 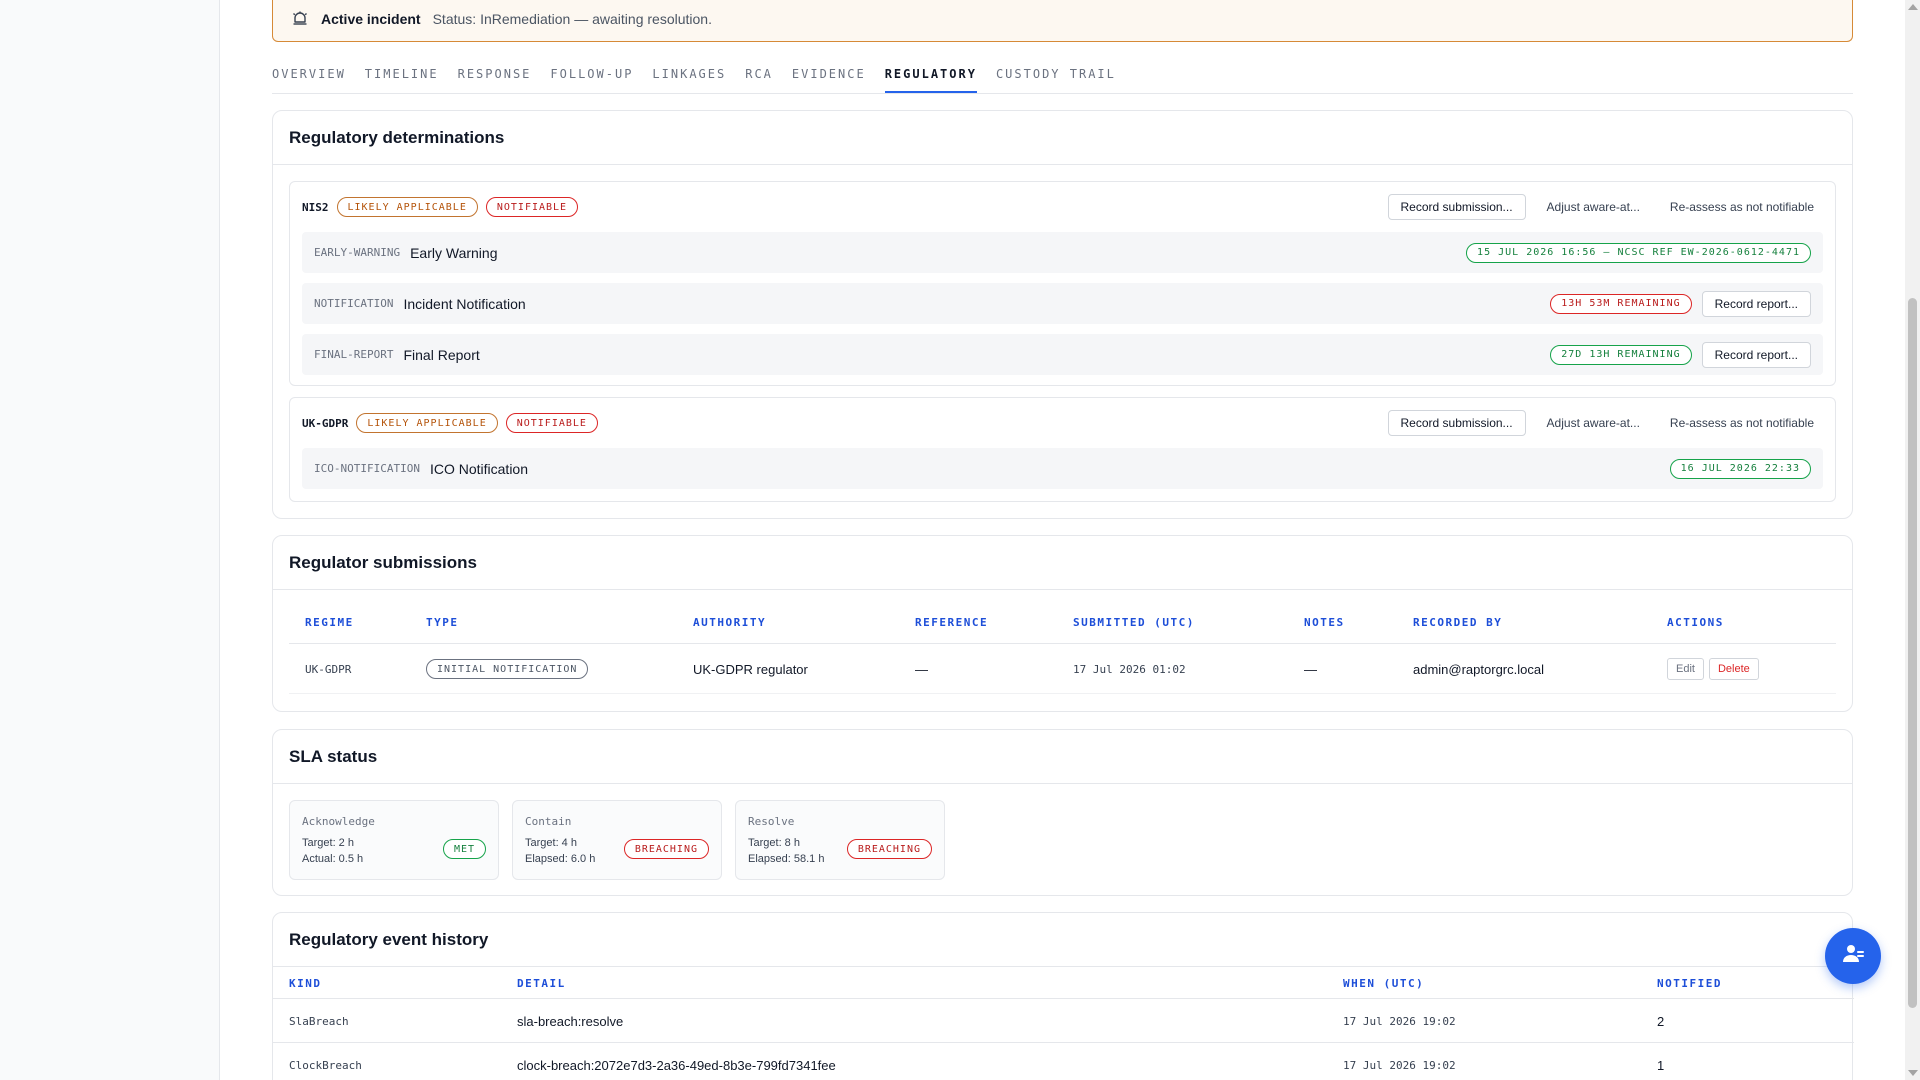 I want to click on tab-follow-up: FOLLOW-UP, so click(x=591, y=72).